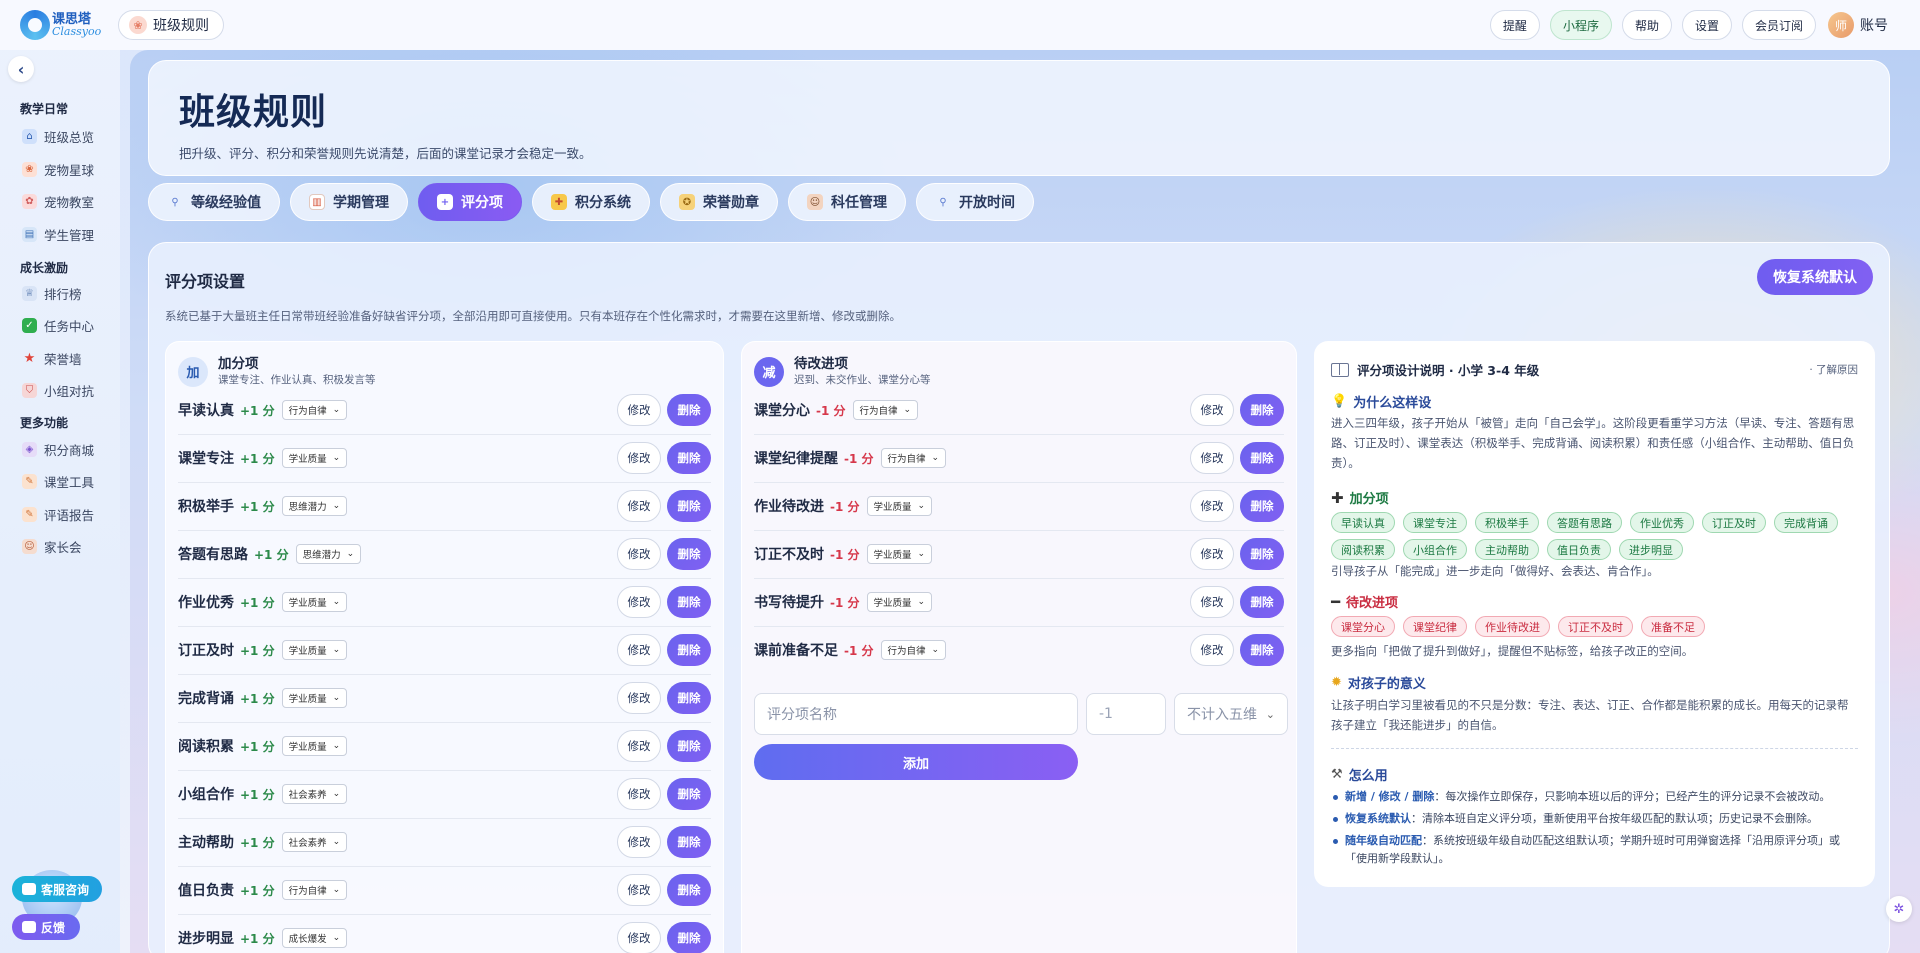 The image size is (1920, 953). What do you see at coordinates (52, 358) in the screenshot?
I see `sidebar-item-honor-wall: ★ 荣誉墙` at bounding box center [52, 358].